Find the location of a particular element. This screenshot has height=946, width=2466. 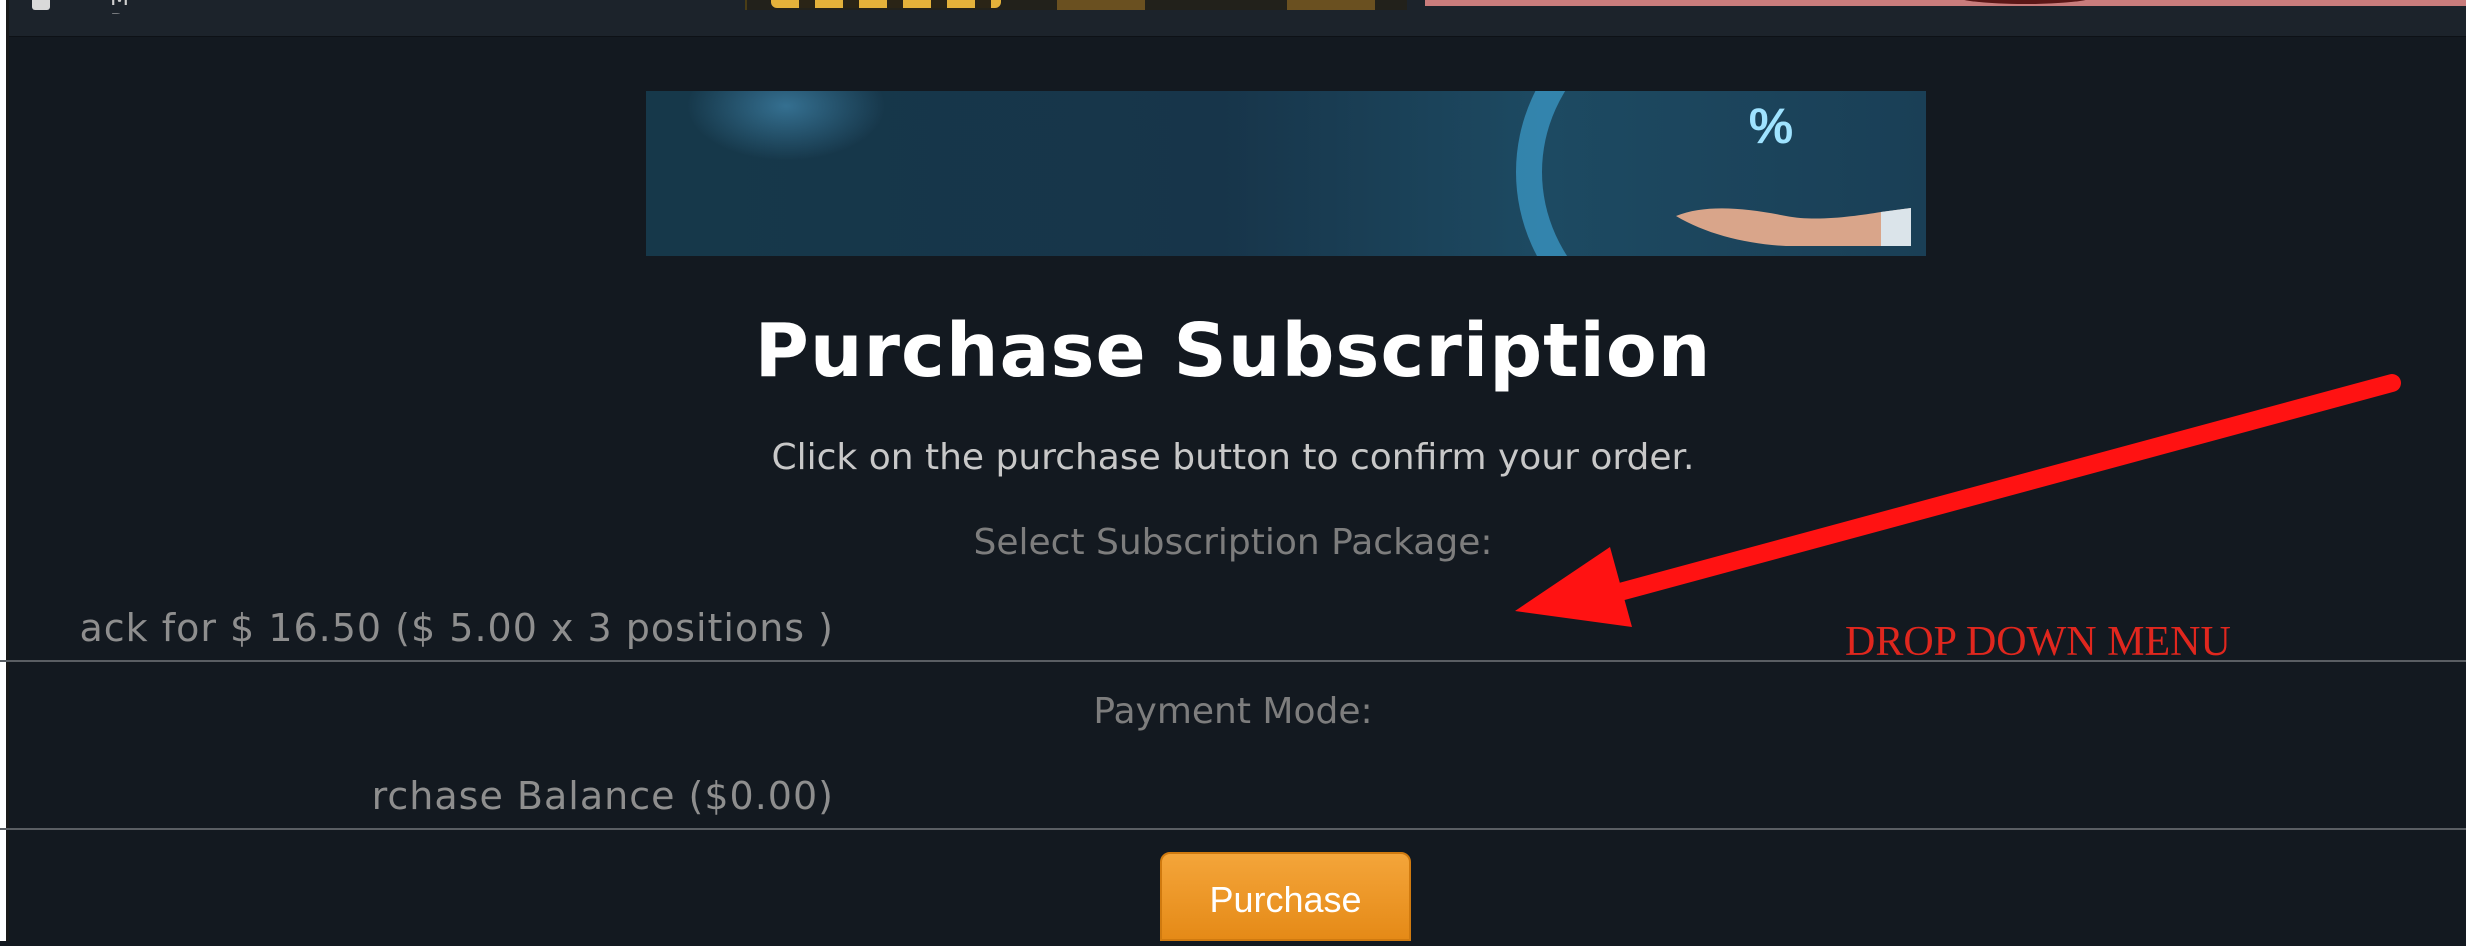

payment-mode-label: Payment Mode: is located at coordinates (1233, 711).